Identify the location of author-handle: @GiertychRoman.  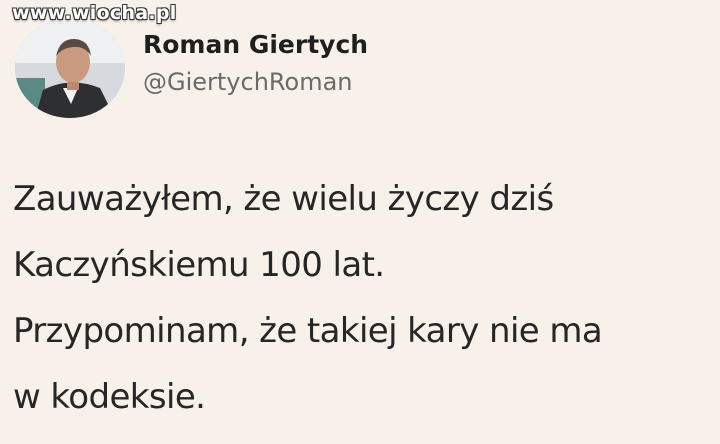
(248, 82).